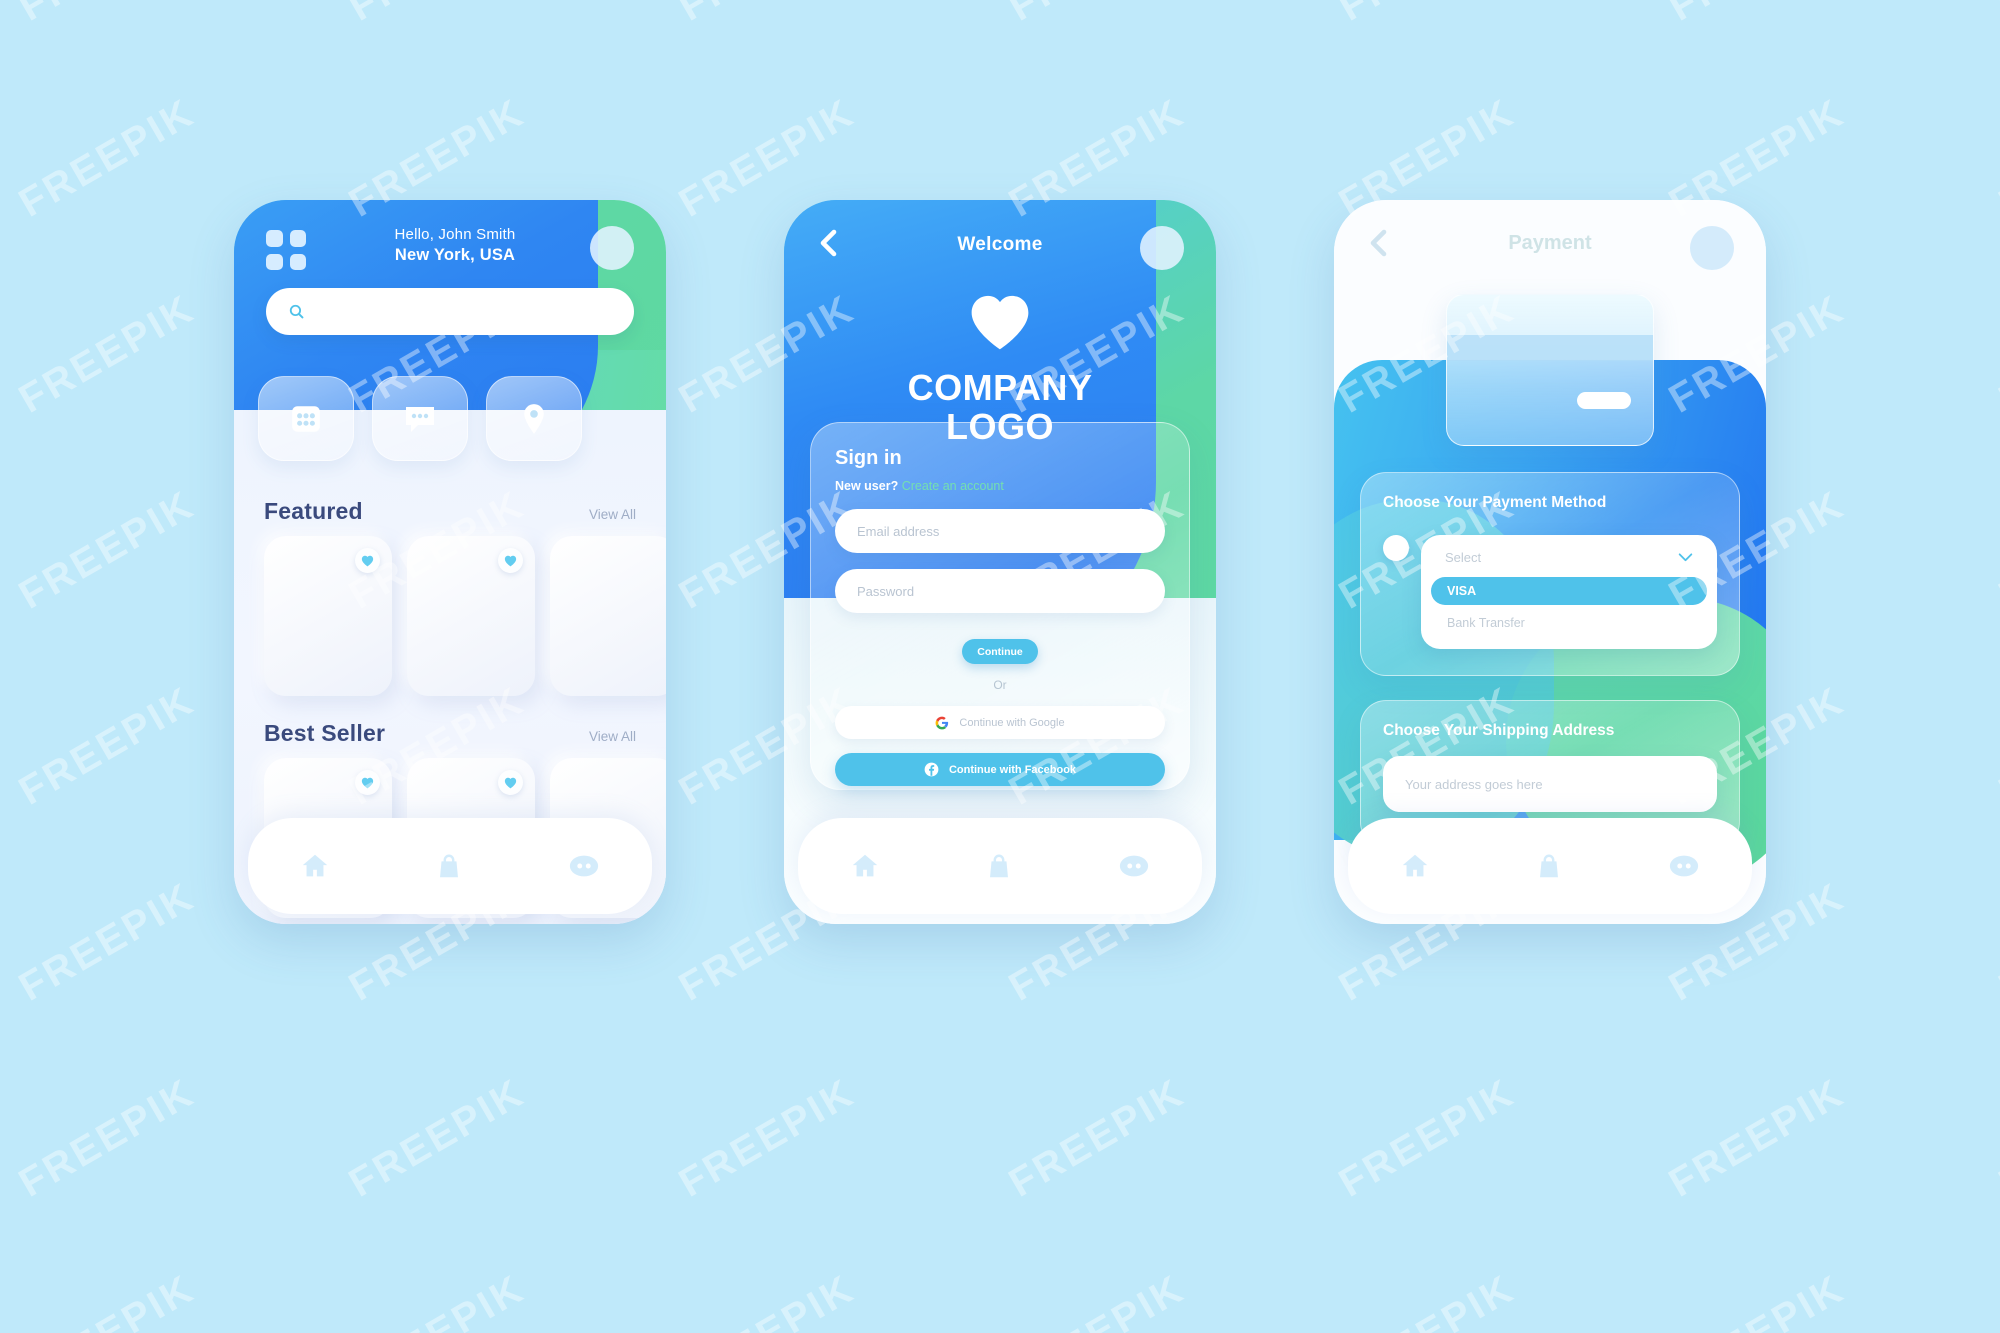 This screenshot has height=1333, width=2000. Describe the element at coordinates (1499, 730) in the screenshot. I see `shipping-address-title: Choose Your Shipping Address` at that location.